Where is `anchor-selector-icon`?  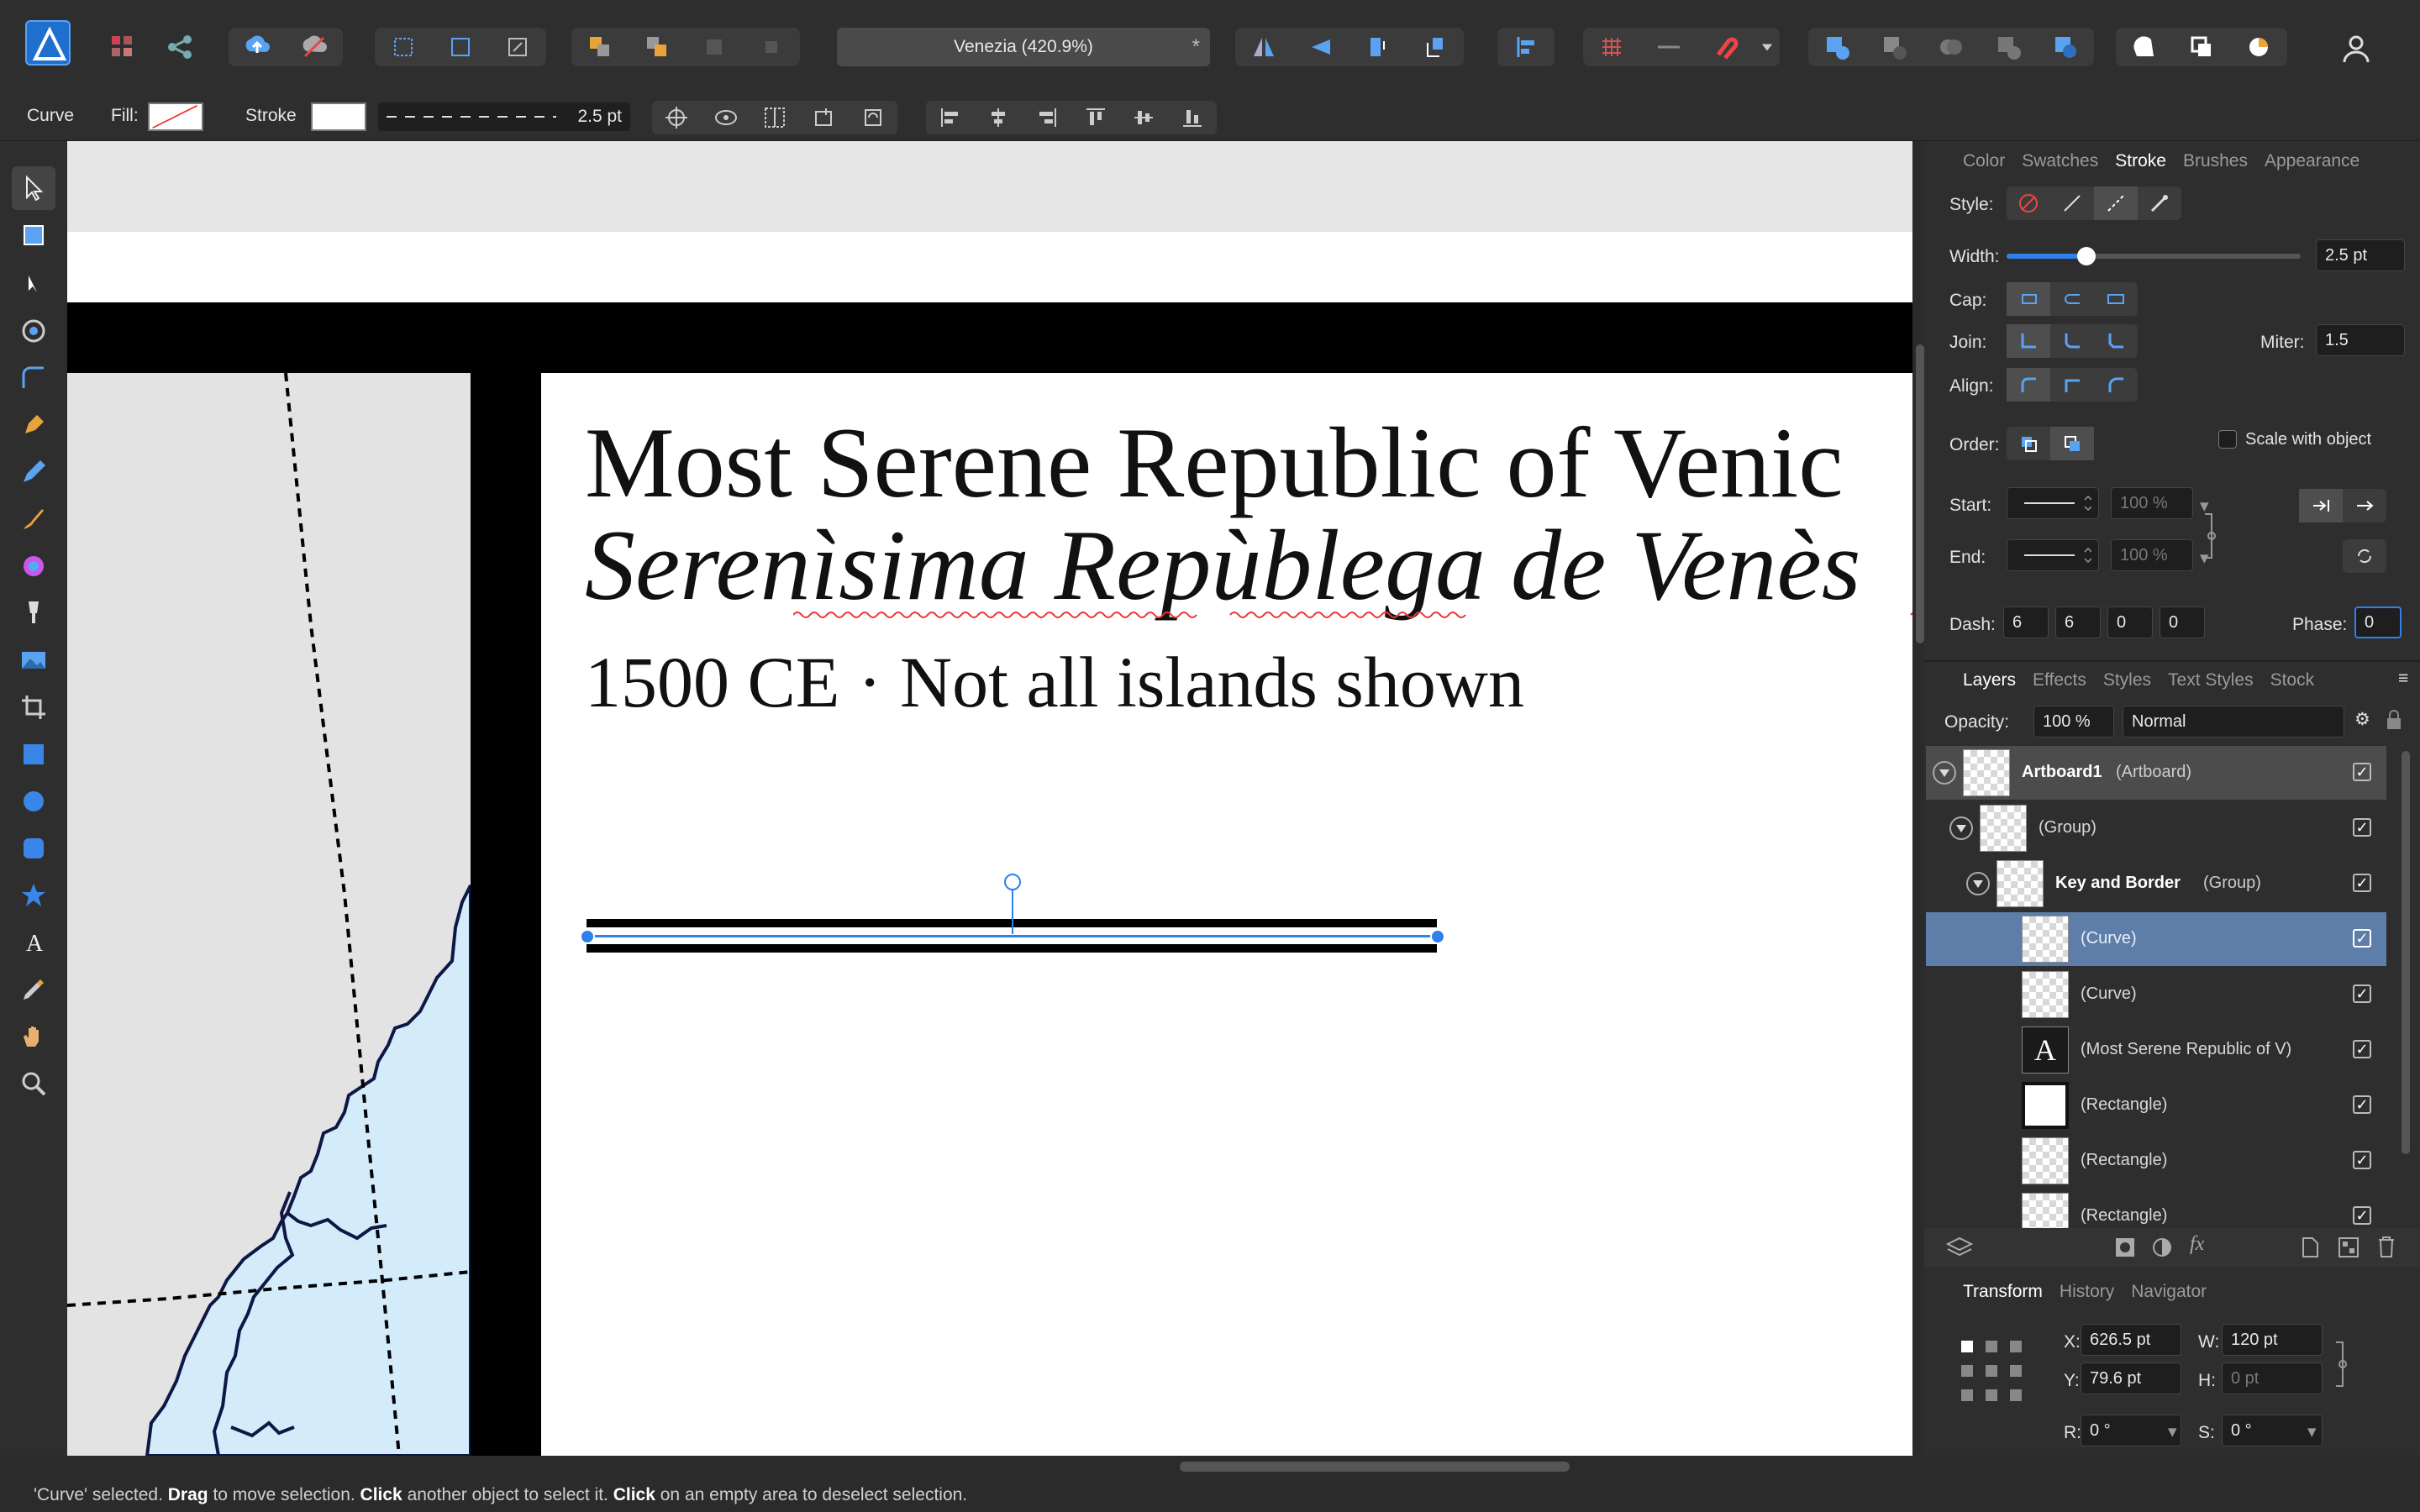
anchor-selector-icon is located at coordinates (1991, 1370).